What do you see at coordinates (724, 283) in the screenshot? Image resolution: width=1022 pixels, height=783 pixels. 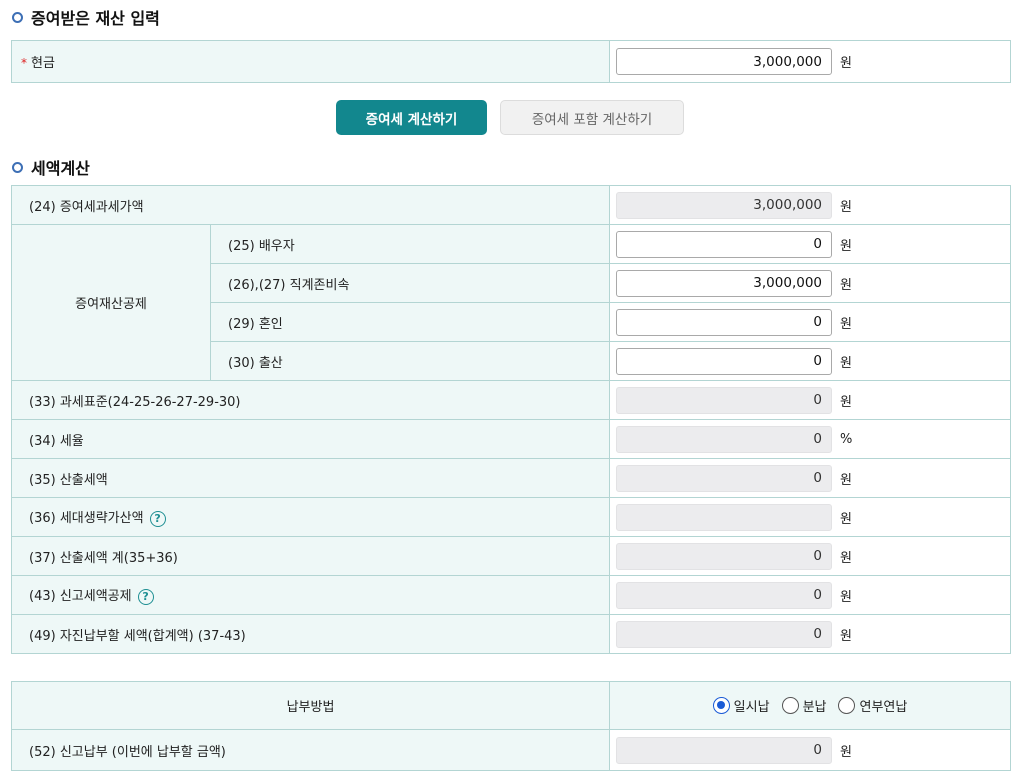 I see `row2627-input` at bounding box center [724, 283].